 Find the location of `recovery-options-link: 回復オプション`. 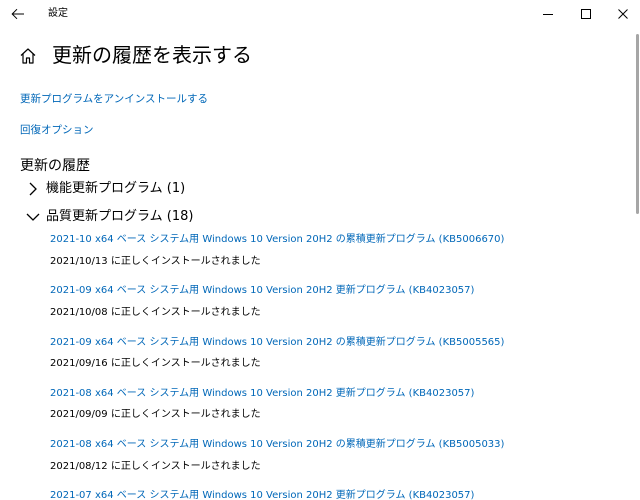

recovery-options-link: 回復オプション is located at coordinates (57, 130).